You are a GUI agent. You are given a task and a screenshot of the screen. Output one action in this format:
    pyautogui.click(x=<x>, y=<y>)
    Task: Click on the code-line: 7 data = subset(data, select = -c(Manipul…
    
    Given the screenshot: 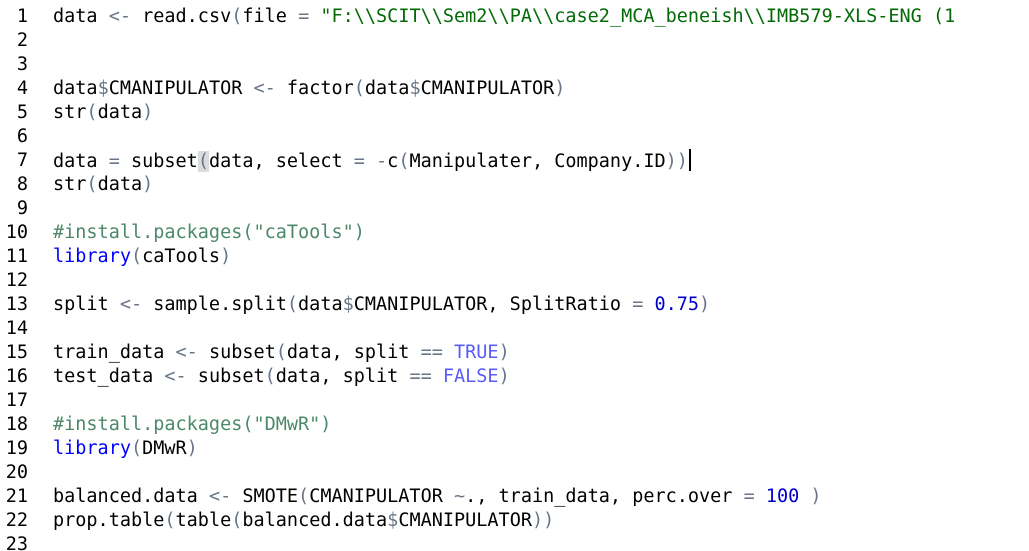 What is the action you would take?
    pyautogui.click(x=514, y=161)
    